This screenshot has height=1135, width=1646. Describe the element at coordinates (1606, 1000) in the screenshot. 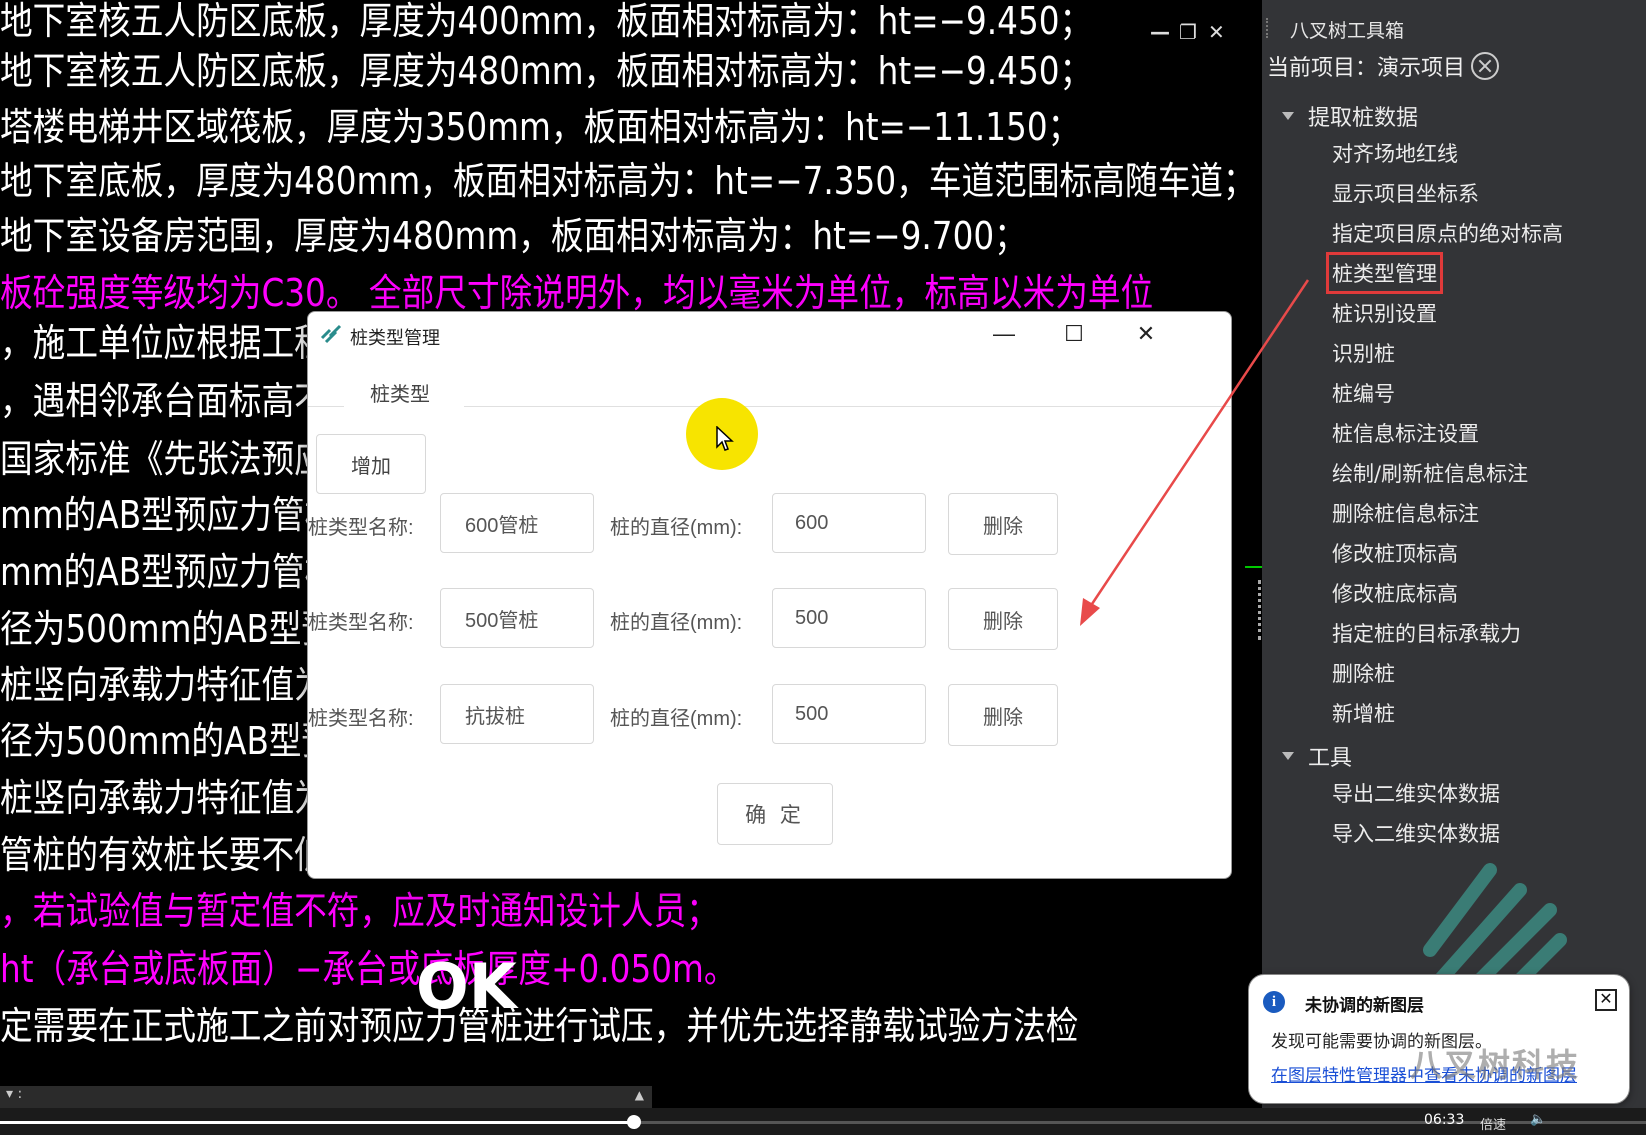

I see `notification-close-icon: ✕` at that location.